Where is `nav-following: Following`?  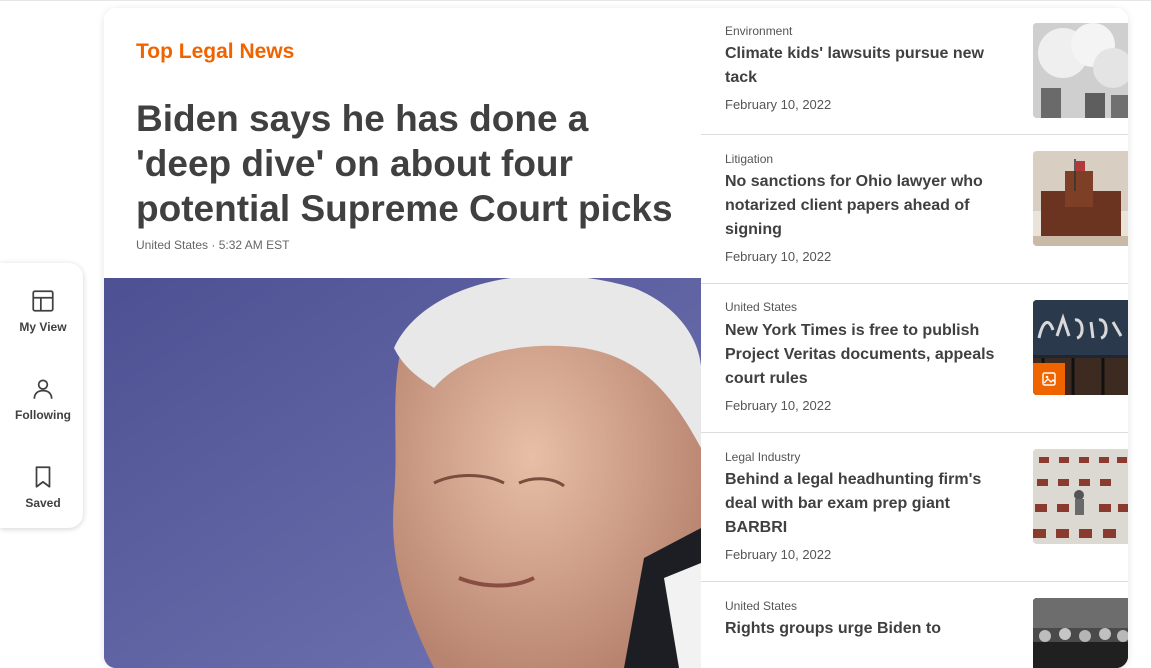
nav-following: Following is located at coordinates (43, 399).